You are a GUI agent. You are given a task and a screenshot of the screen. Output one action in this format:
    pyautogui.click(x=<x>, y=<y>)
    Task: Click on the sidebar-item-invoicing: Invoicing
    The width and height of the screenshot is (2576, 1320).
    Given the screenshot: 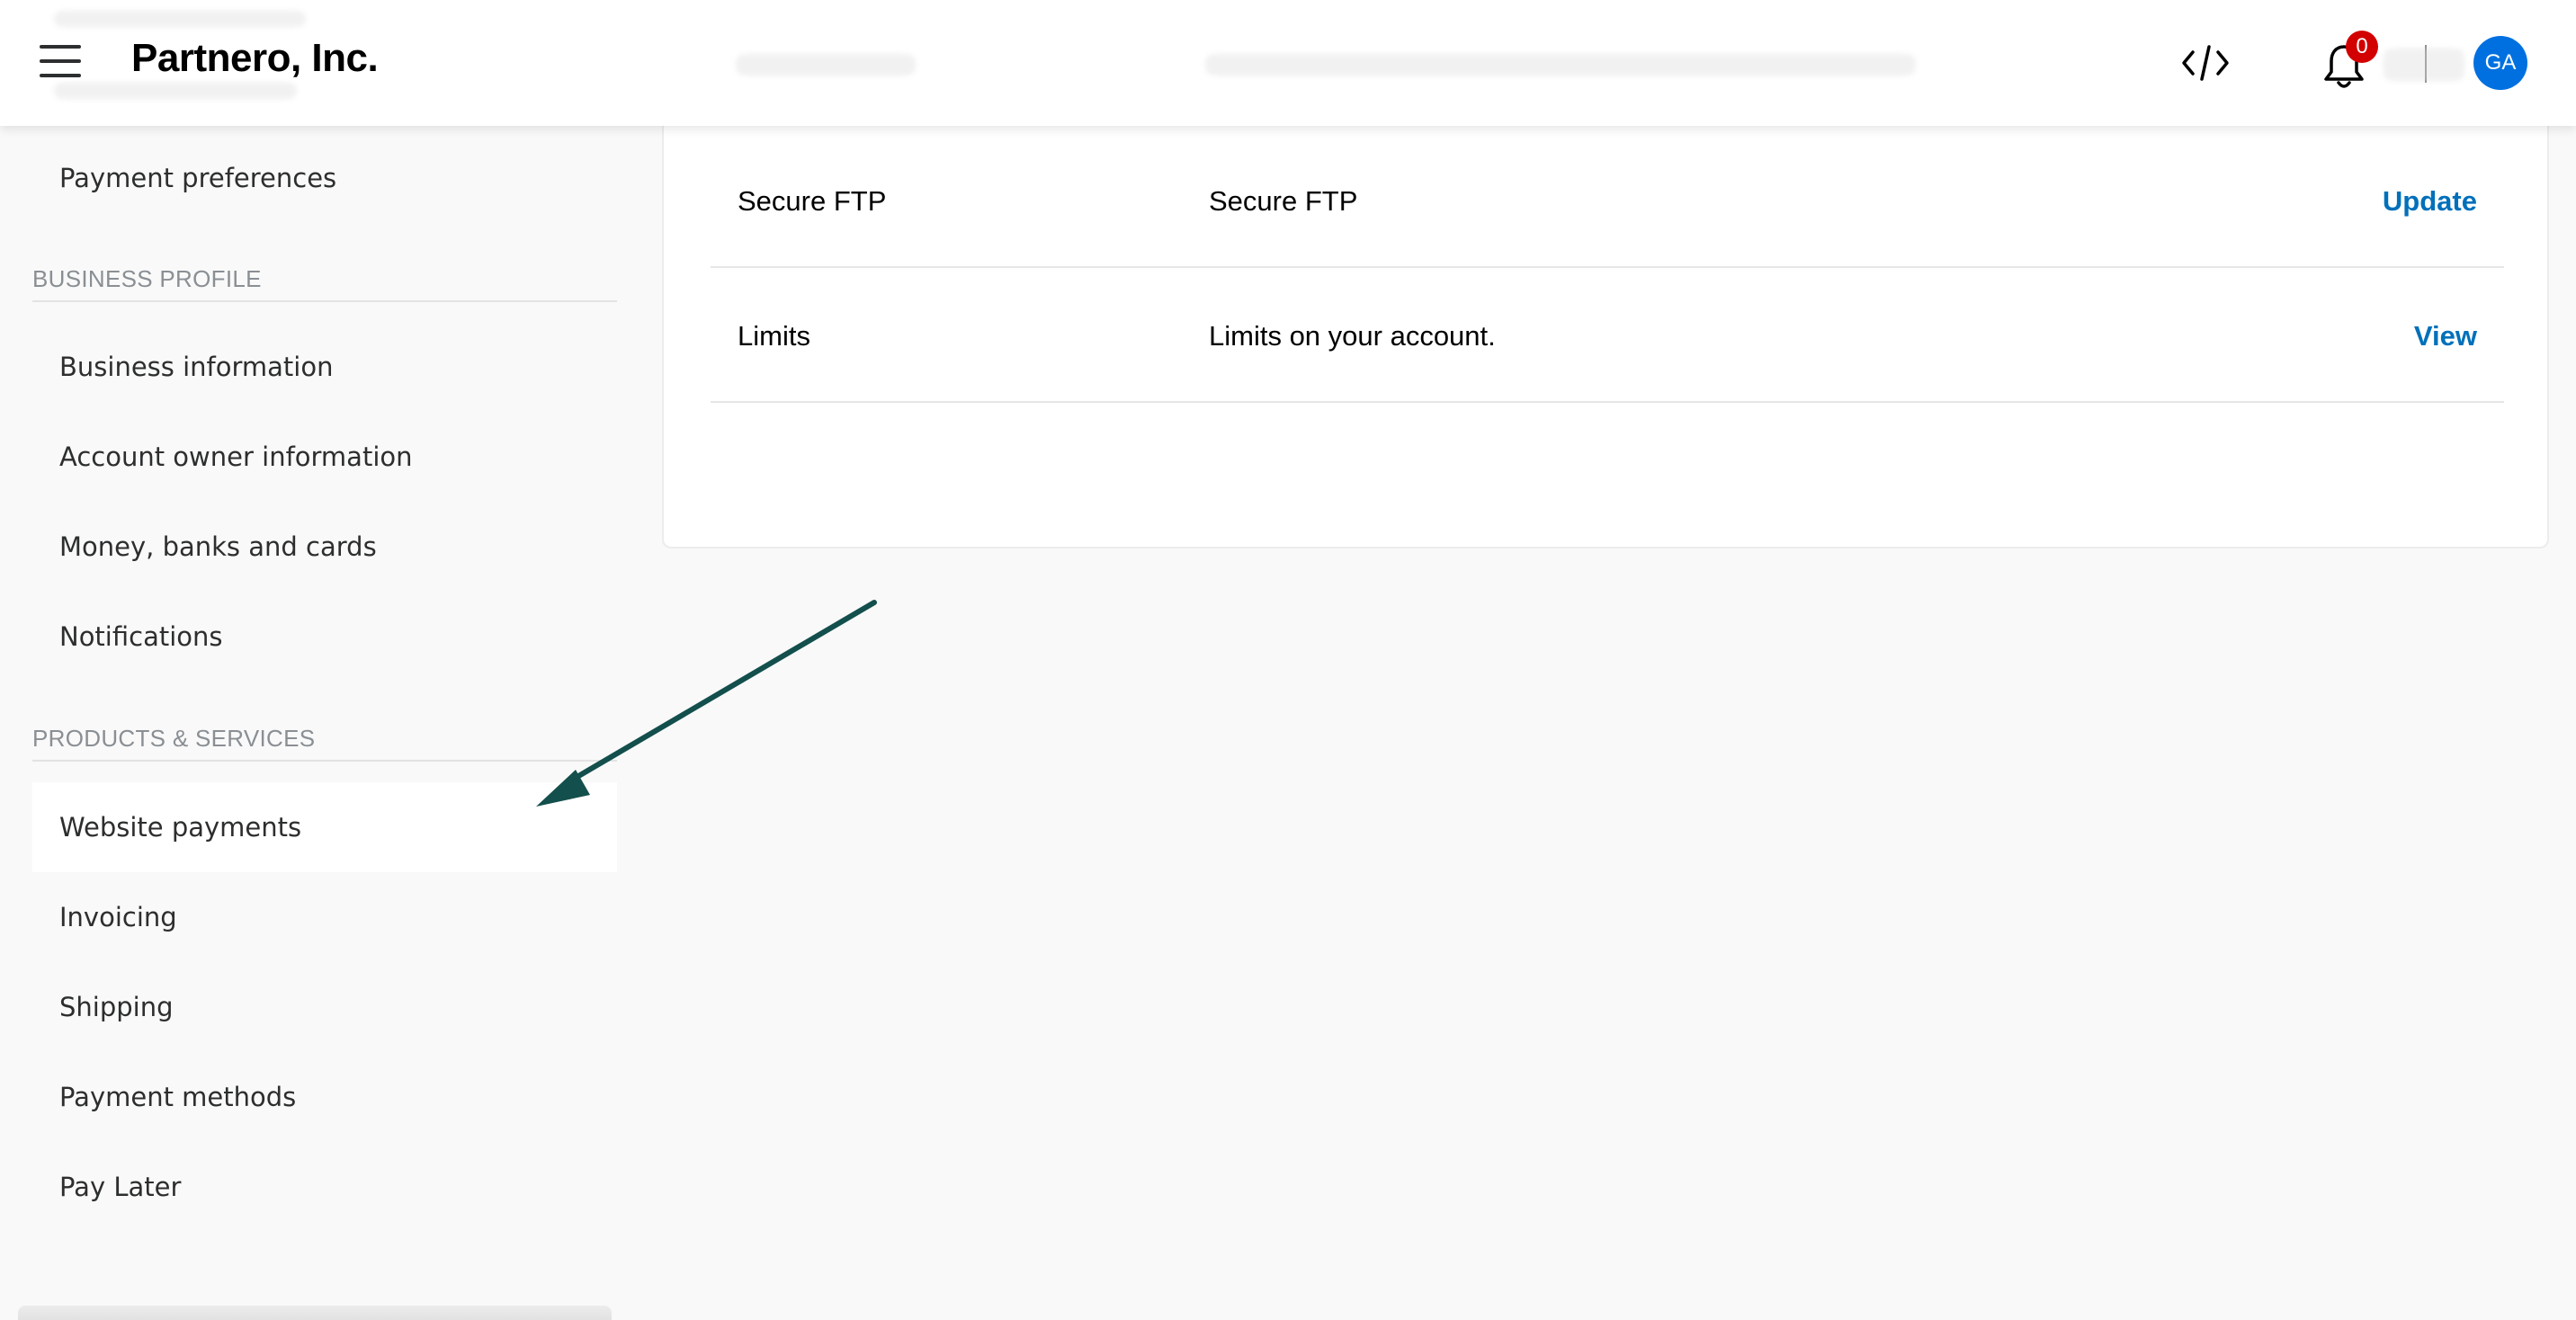 What is the action you would take?
    pyautogui.click(x=324, y=917)
    